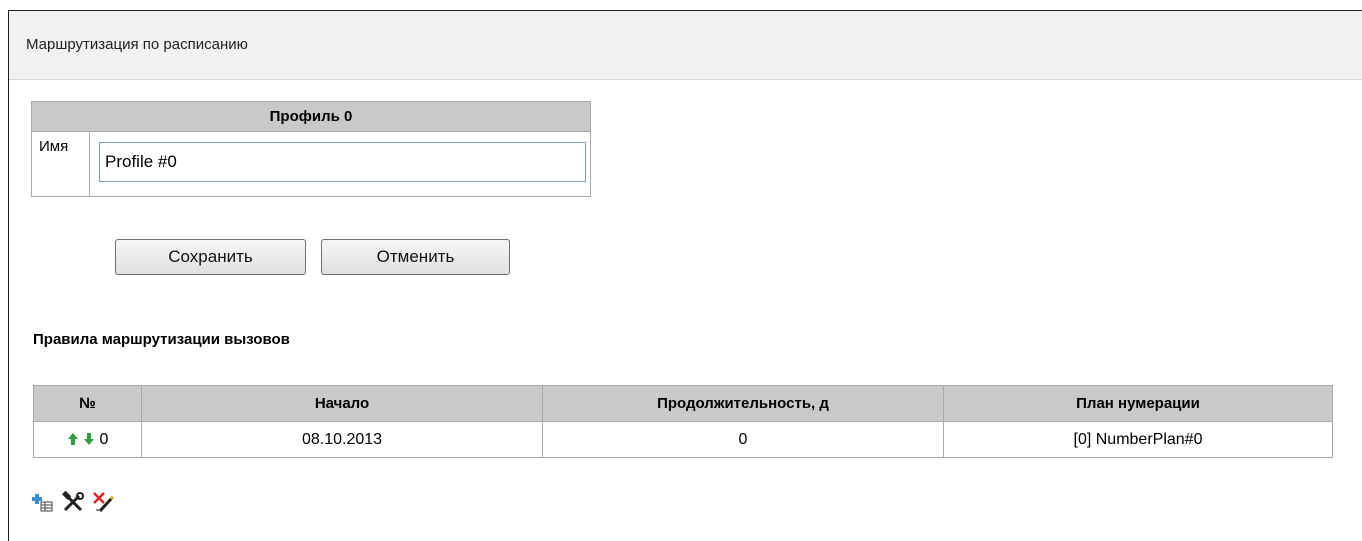  What do you see at coordinates (74, 502) in the screenshot?
I see `edit-rule-icon` at bounding box center [74, 502].